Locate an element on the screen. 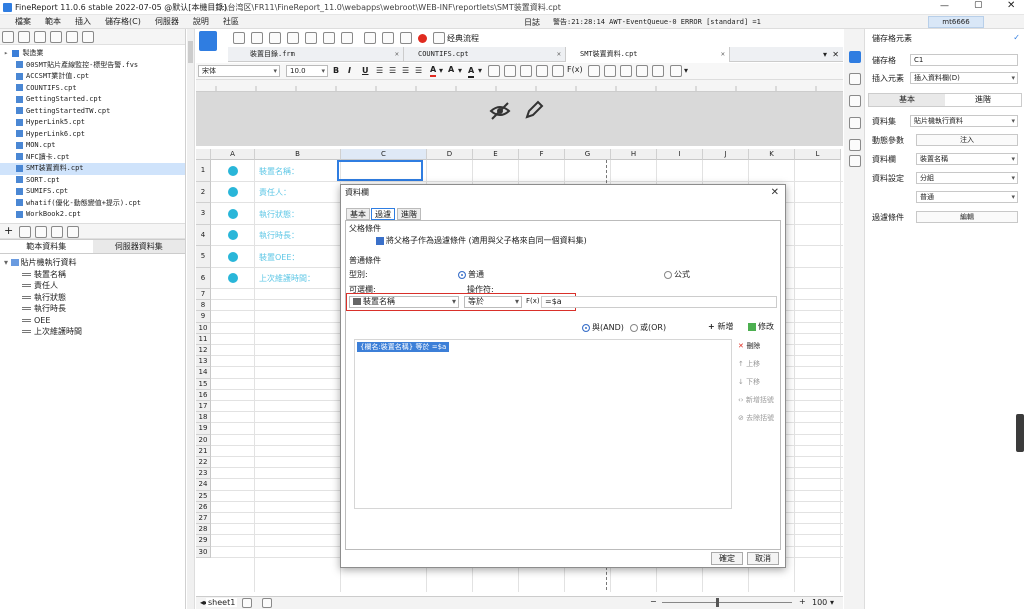 This screenshot has height=609, width=1024. slash-icon is located at coordinates (626, 71).